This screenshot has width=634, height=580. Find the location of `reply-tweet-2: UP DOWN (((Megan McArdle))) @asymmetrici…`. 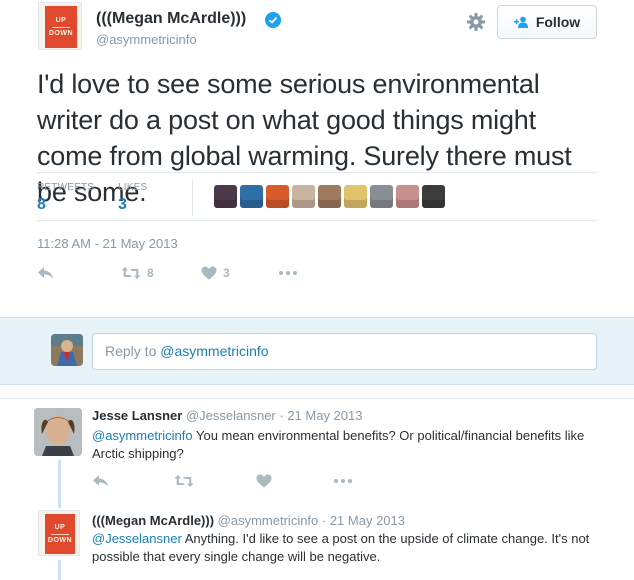

reply-tweet-2: UP DOWN (((Megan McArdle))) @asymmetrici… is located at coordinates (317, 544).